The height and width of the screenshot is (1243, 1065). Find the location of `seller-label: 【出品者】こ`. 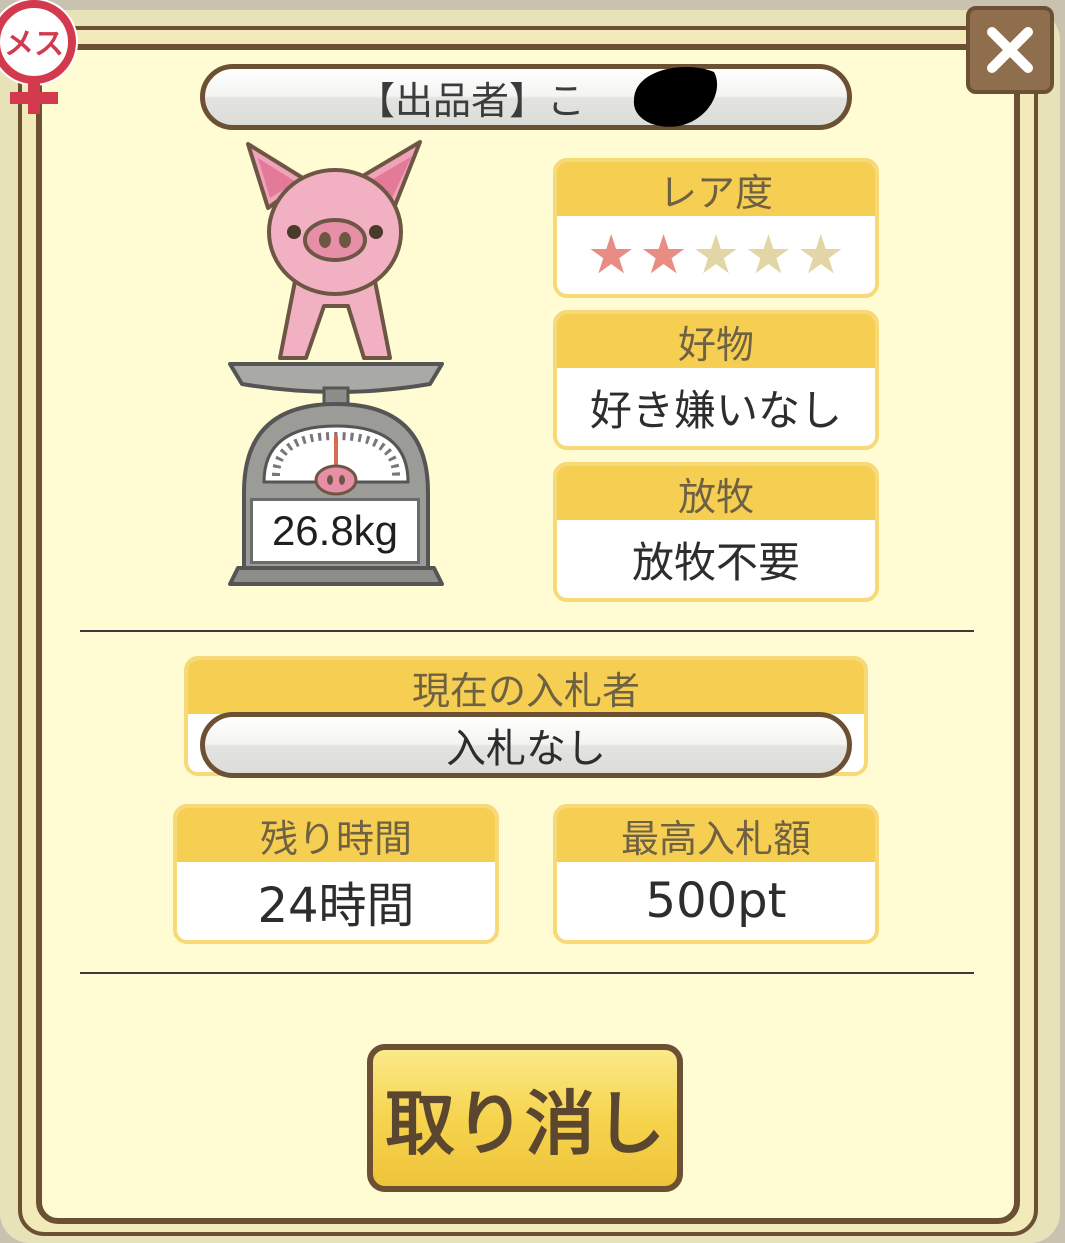

seller-label: 【出品者】こ is located at coordinates (470, 100).